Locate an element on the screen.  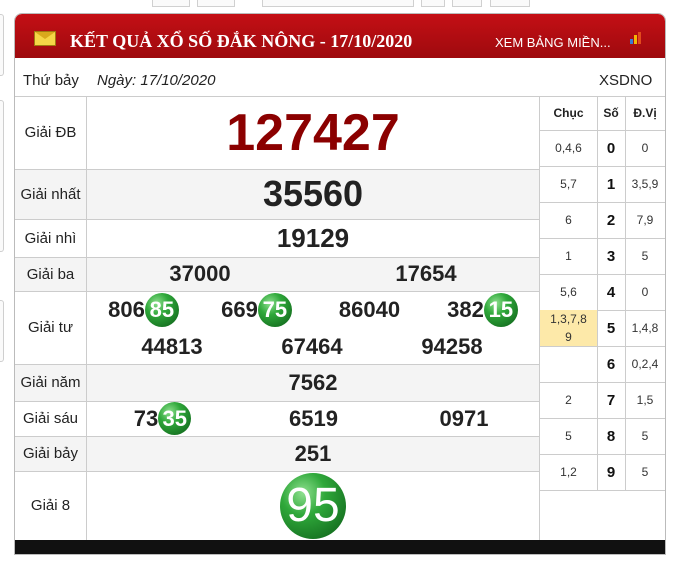
fourth-prize-number: 806 85 is located at coordinates (143, 310).